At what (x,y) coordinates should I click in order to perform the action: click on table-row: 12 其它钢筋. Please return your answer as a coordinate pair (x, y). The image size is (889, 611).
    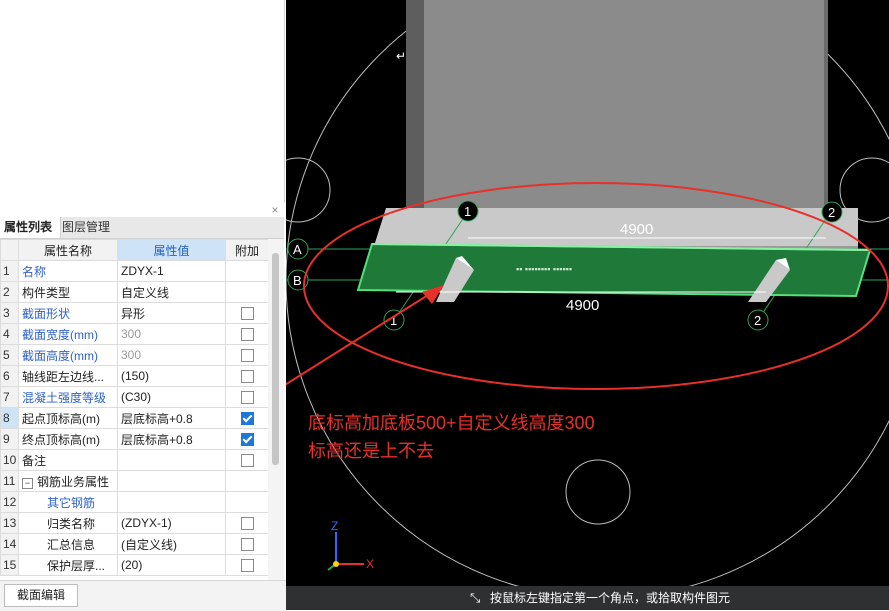
    Looking at the image, I should click on (134, 502).